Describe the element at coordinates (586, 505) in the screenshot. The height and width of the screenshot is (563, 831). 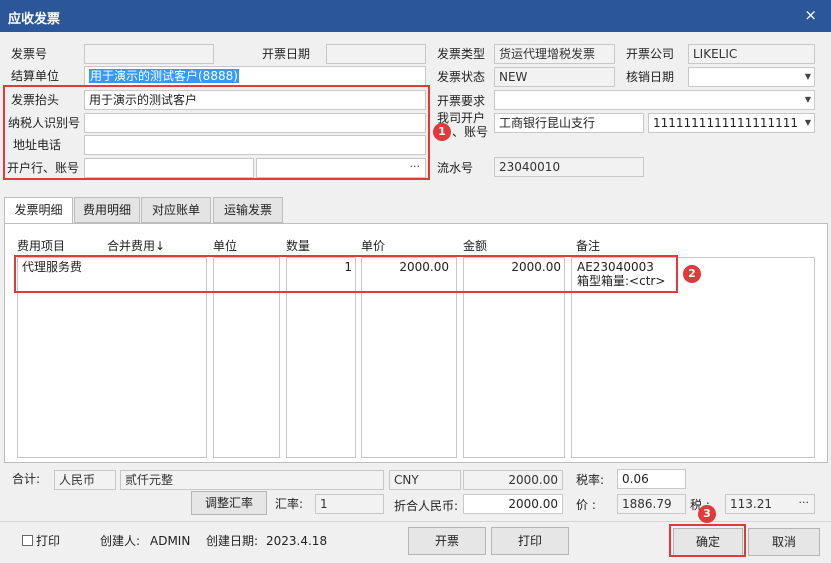
I see `price-label: 价 :` at that location.